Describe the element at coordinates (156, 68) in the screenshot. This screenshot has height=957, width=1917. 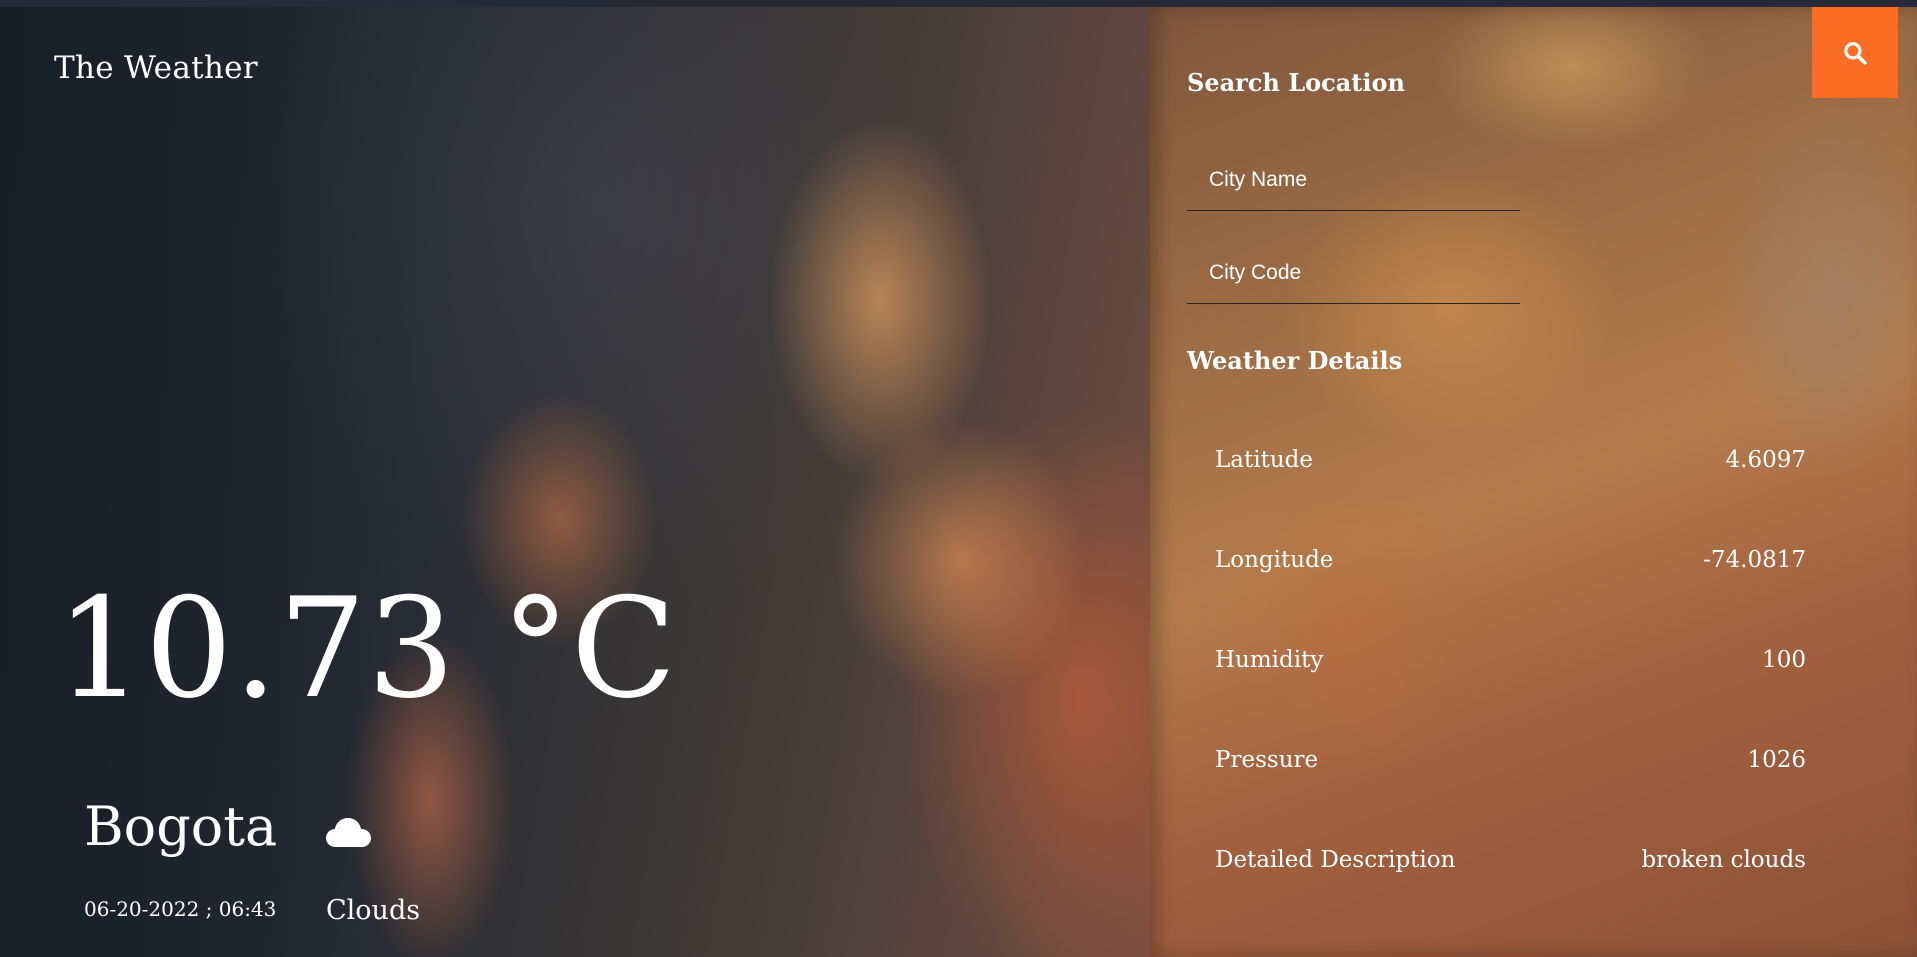
I see `app-title: The Weather` at that location.